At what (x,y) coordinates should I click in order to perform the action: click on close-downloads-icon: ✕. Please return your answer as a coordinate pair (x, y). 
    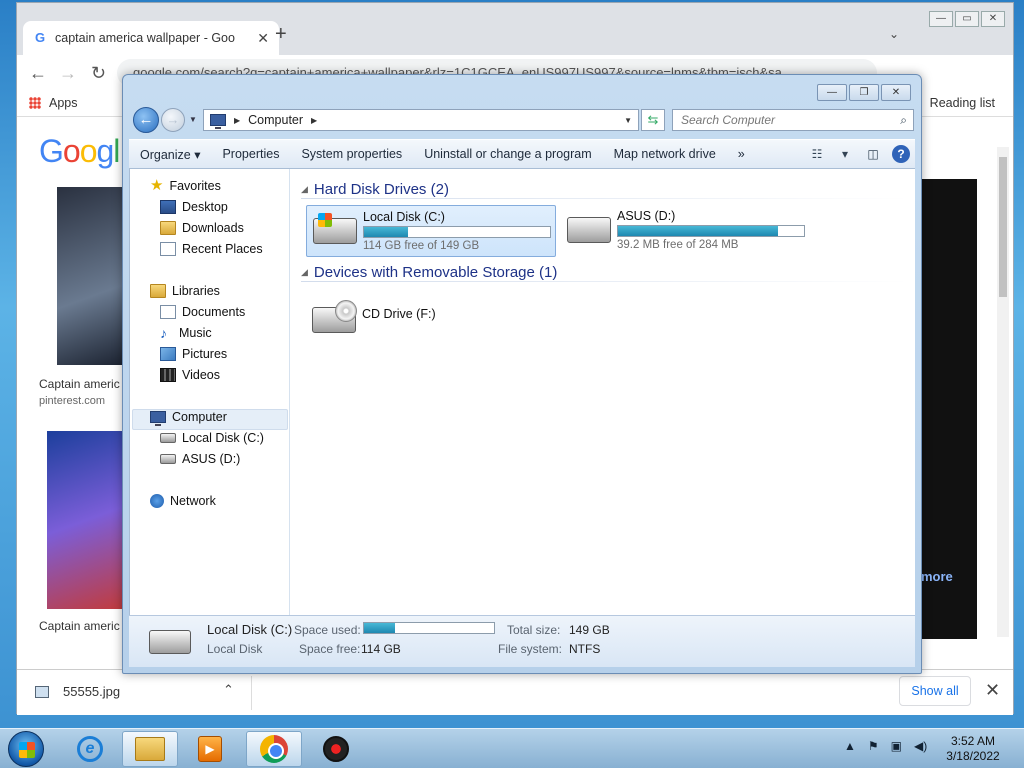
    Looking at the image, I should click on (992, 690).